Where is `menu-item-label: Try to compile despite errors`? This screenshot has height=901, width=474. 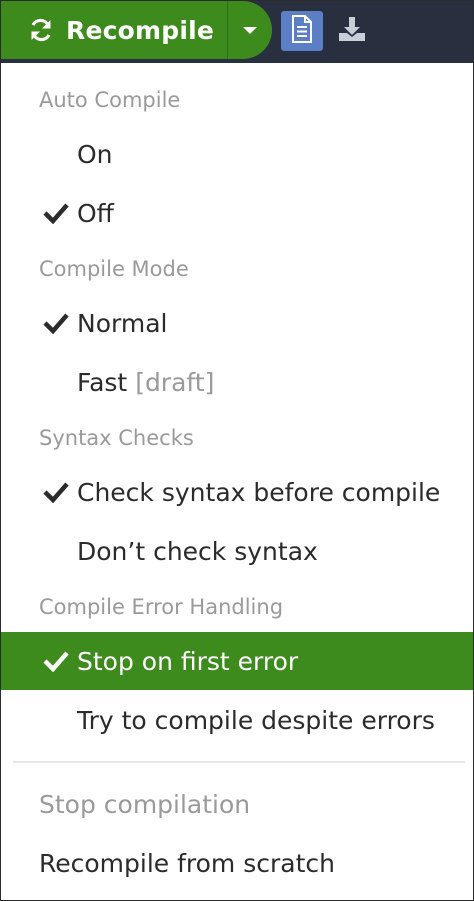
menu-item-label: Try to compile despite errors is located at coordinates (256, 720).